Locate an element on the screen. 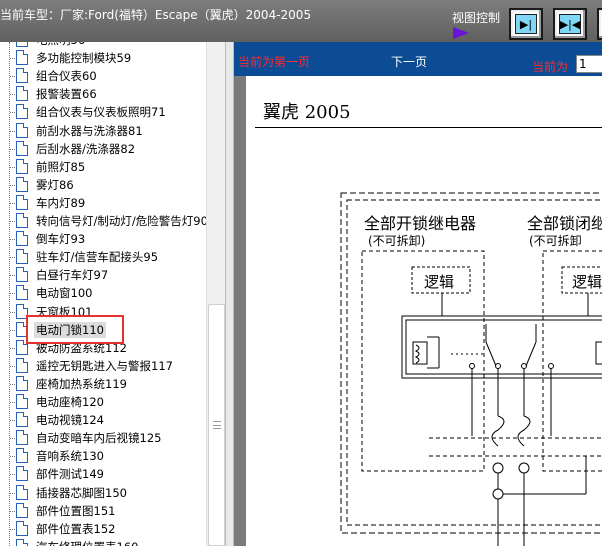 This screenshot has width=602, height=546. tree-item: 后刮水器/洗涤器82 is located at coordinates (103, 149).